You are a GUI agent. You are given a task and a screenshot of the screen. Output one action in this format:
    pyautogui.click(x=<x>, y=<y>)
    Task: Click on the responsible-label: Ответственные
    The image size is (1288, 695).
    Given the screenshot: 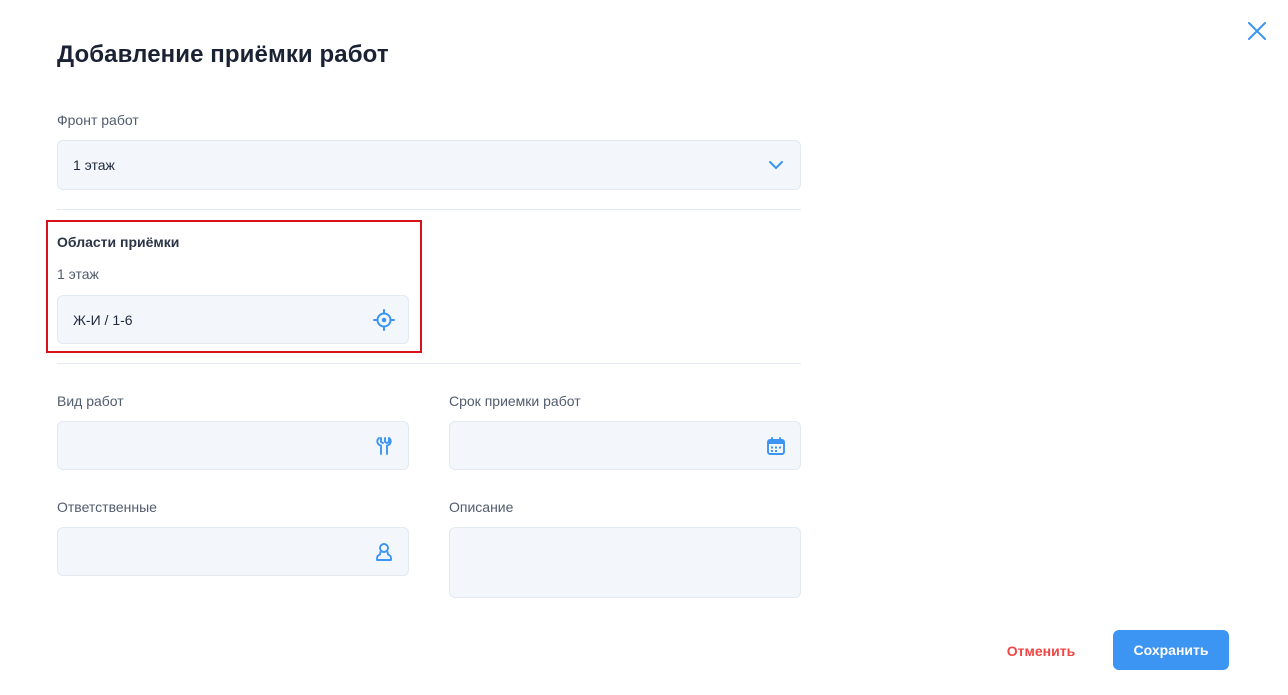 What is the action you would take?
    pyautogui.click(x=107, y=507)
    